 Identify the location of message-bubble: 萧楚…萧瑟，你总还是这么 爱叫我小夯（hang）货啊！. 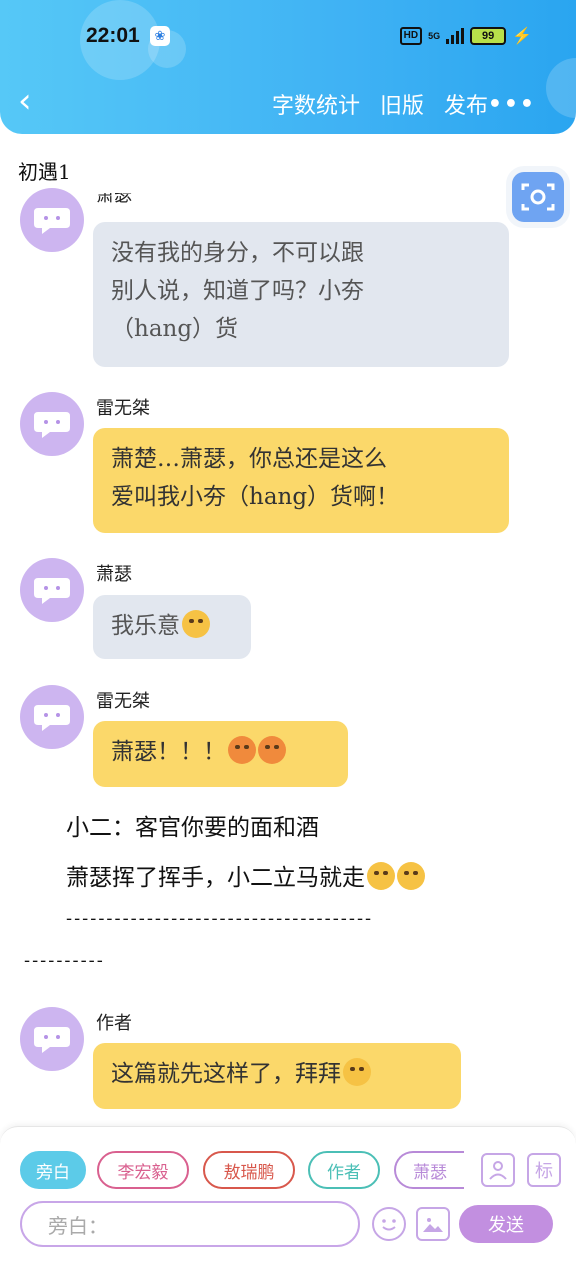
(301, 480).